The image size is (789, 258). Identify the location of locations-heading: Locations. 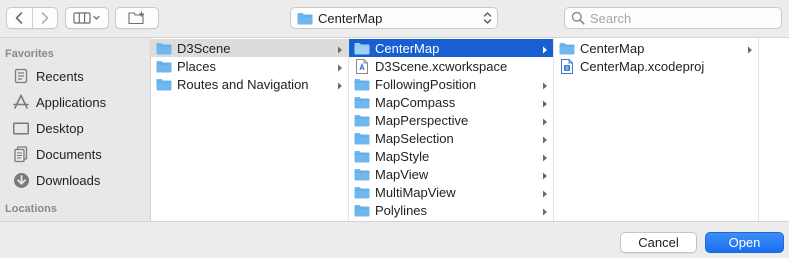
(31, 209).